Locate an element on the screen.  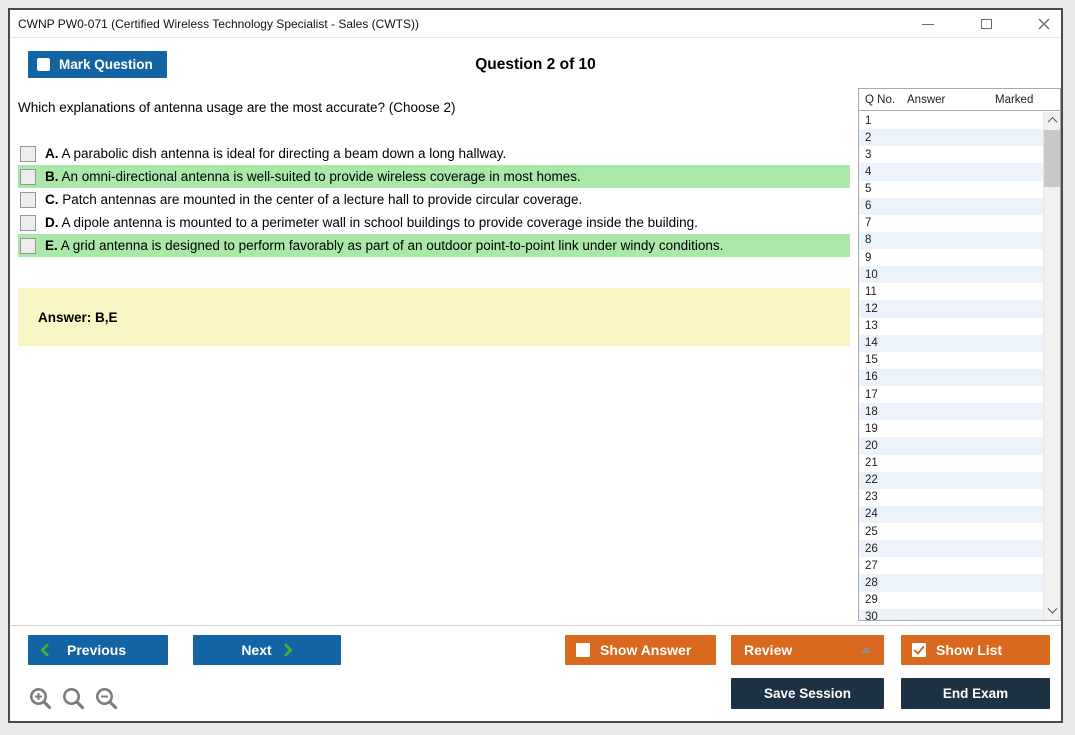
question-list-row: 30 is located at coordinates (951, 614).